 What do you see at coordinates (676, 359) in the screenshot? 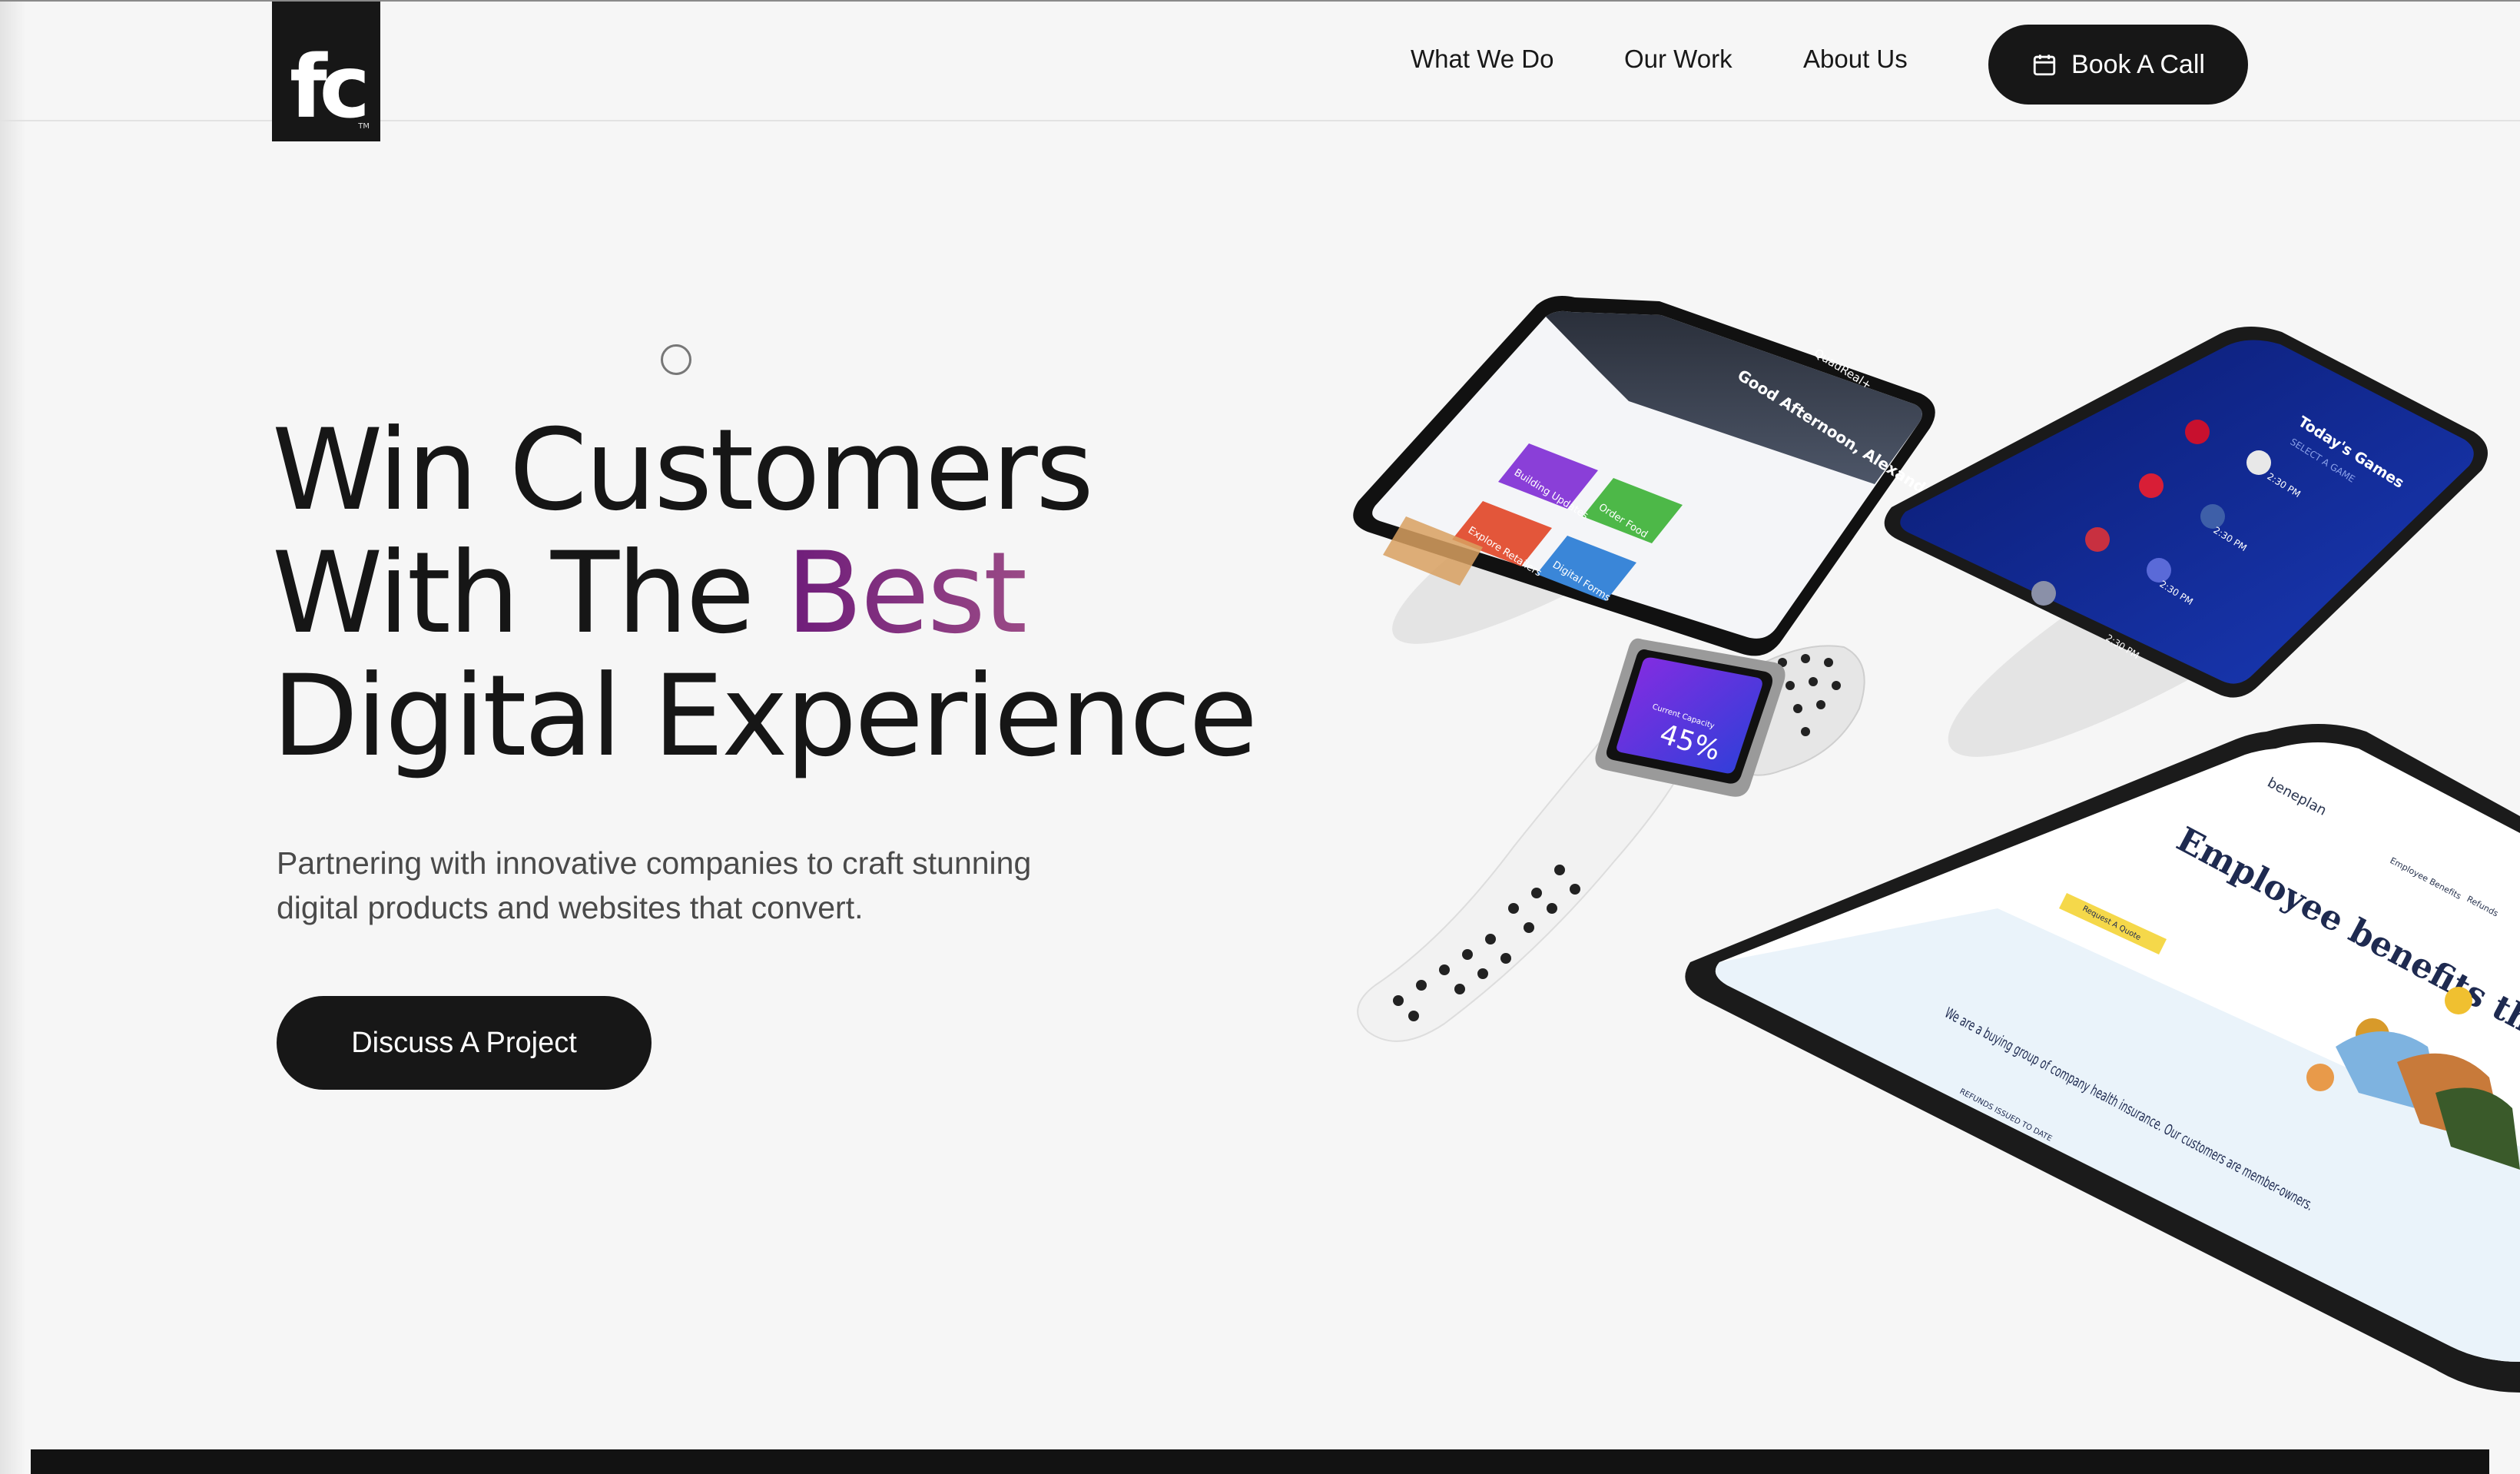
I see `cursor-ring` at bounding box center [676, 359].